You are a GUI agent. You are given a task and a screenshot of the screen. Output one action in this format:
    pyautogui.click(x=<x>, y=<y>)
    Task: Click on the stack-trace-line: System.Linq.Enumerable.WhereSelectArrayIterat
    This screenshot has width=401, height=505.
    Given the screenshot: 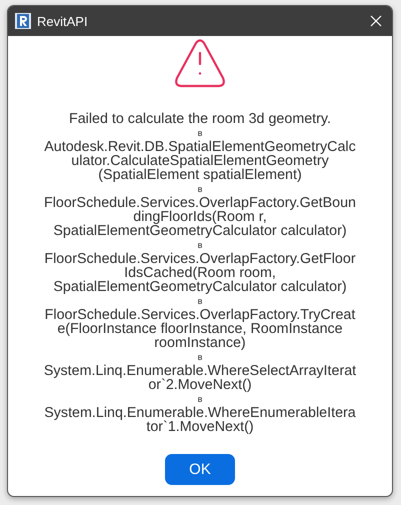 What is the action you would take?
    pyautogui.click(x=200, y=371)
    